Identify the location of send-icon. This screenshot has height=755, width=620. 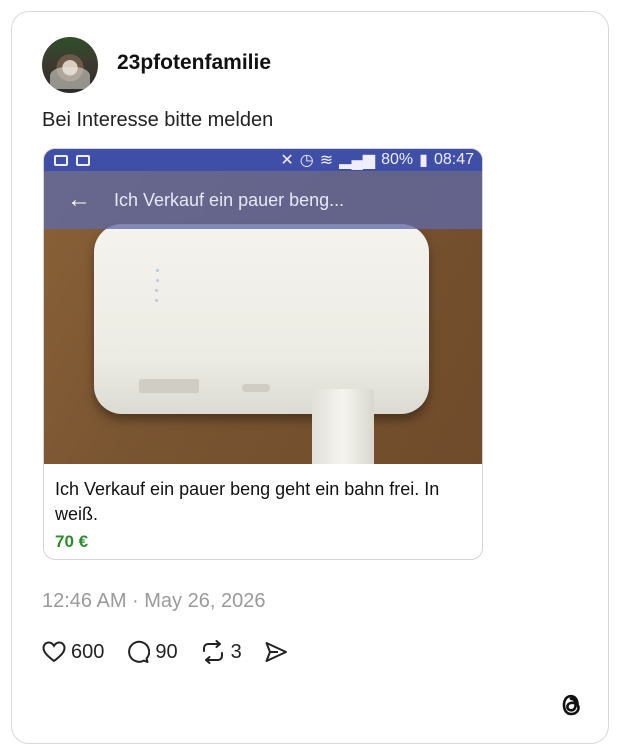
(276, 652).